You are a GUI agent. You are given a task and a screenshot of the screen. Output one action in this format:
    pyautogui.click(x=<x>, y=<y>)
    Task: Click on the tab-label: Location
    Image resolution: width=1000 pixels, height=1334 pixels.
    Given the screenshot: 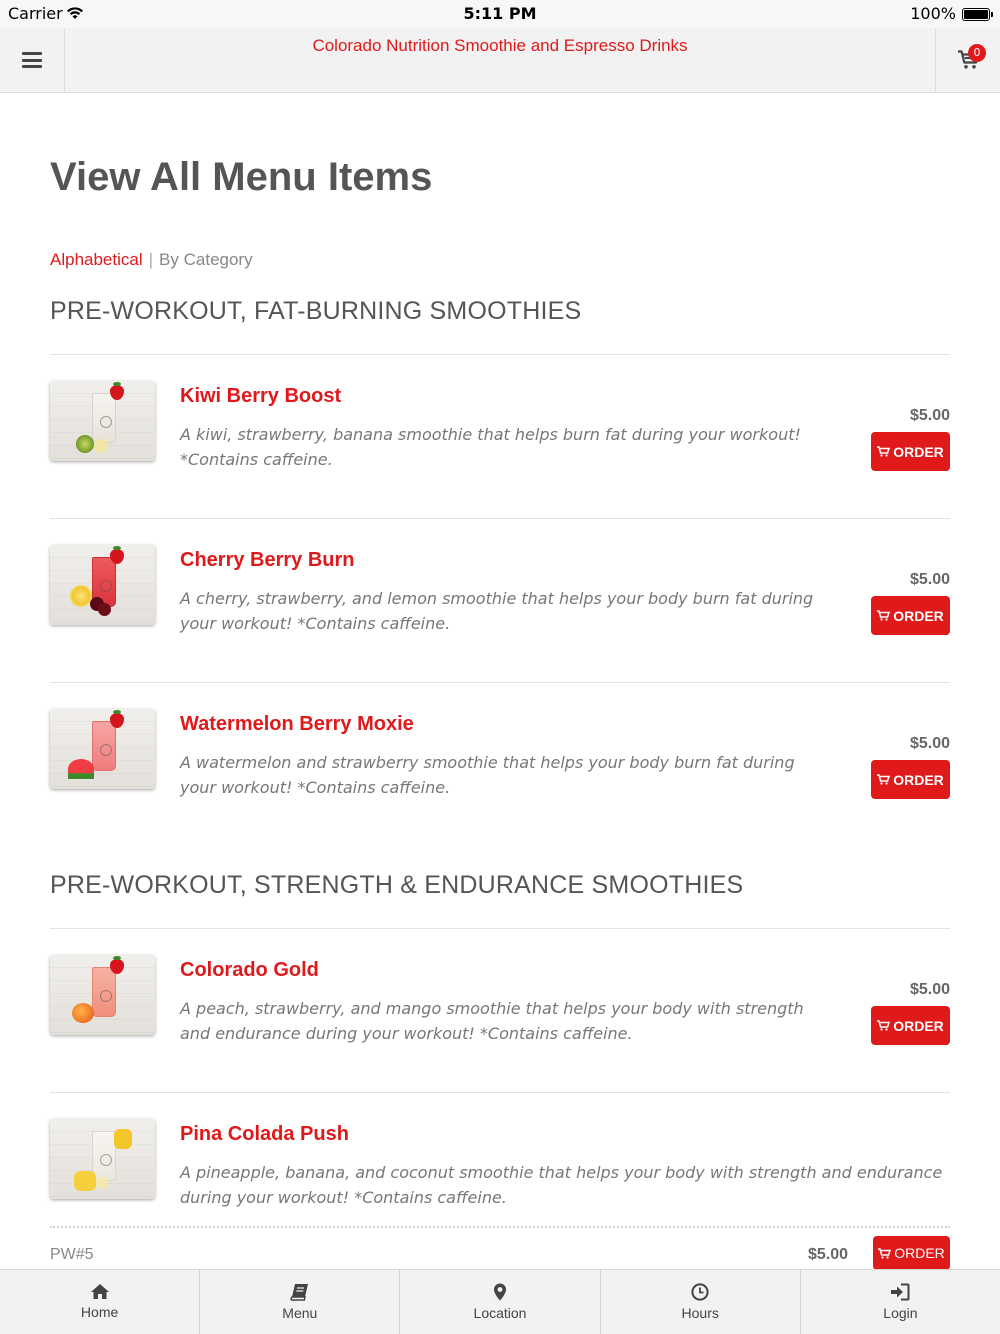 What is the action you would take?
    pyautogui.click(x=500, y=1313)
    